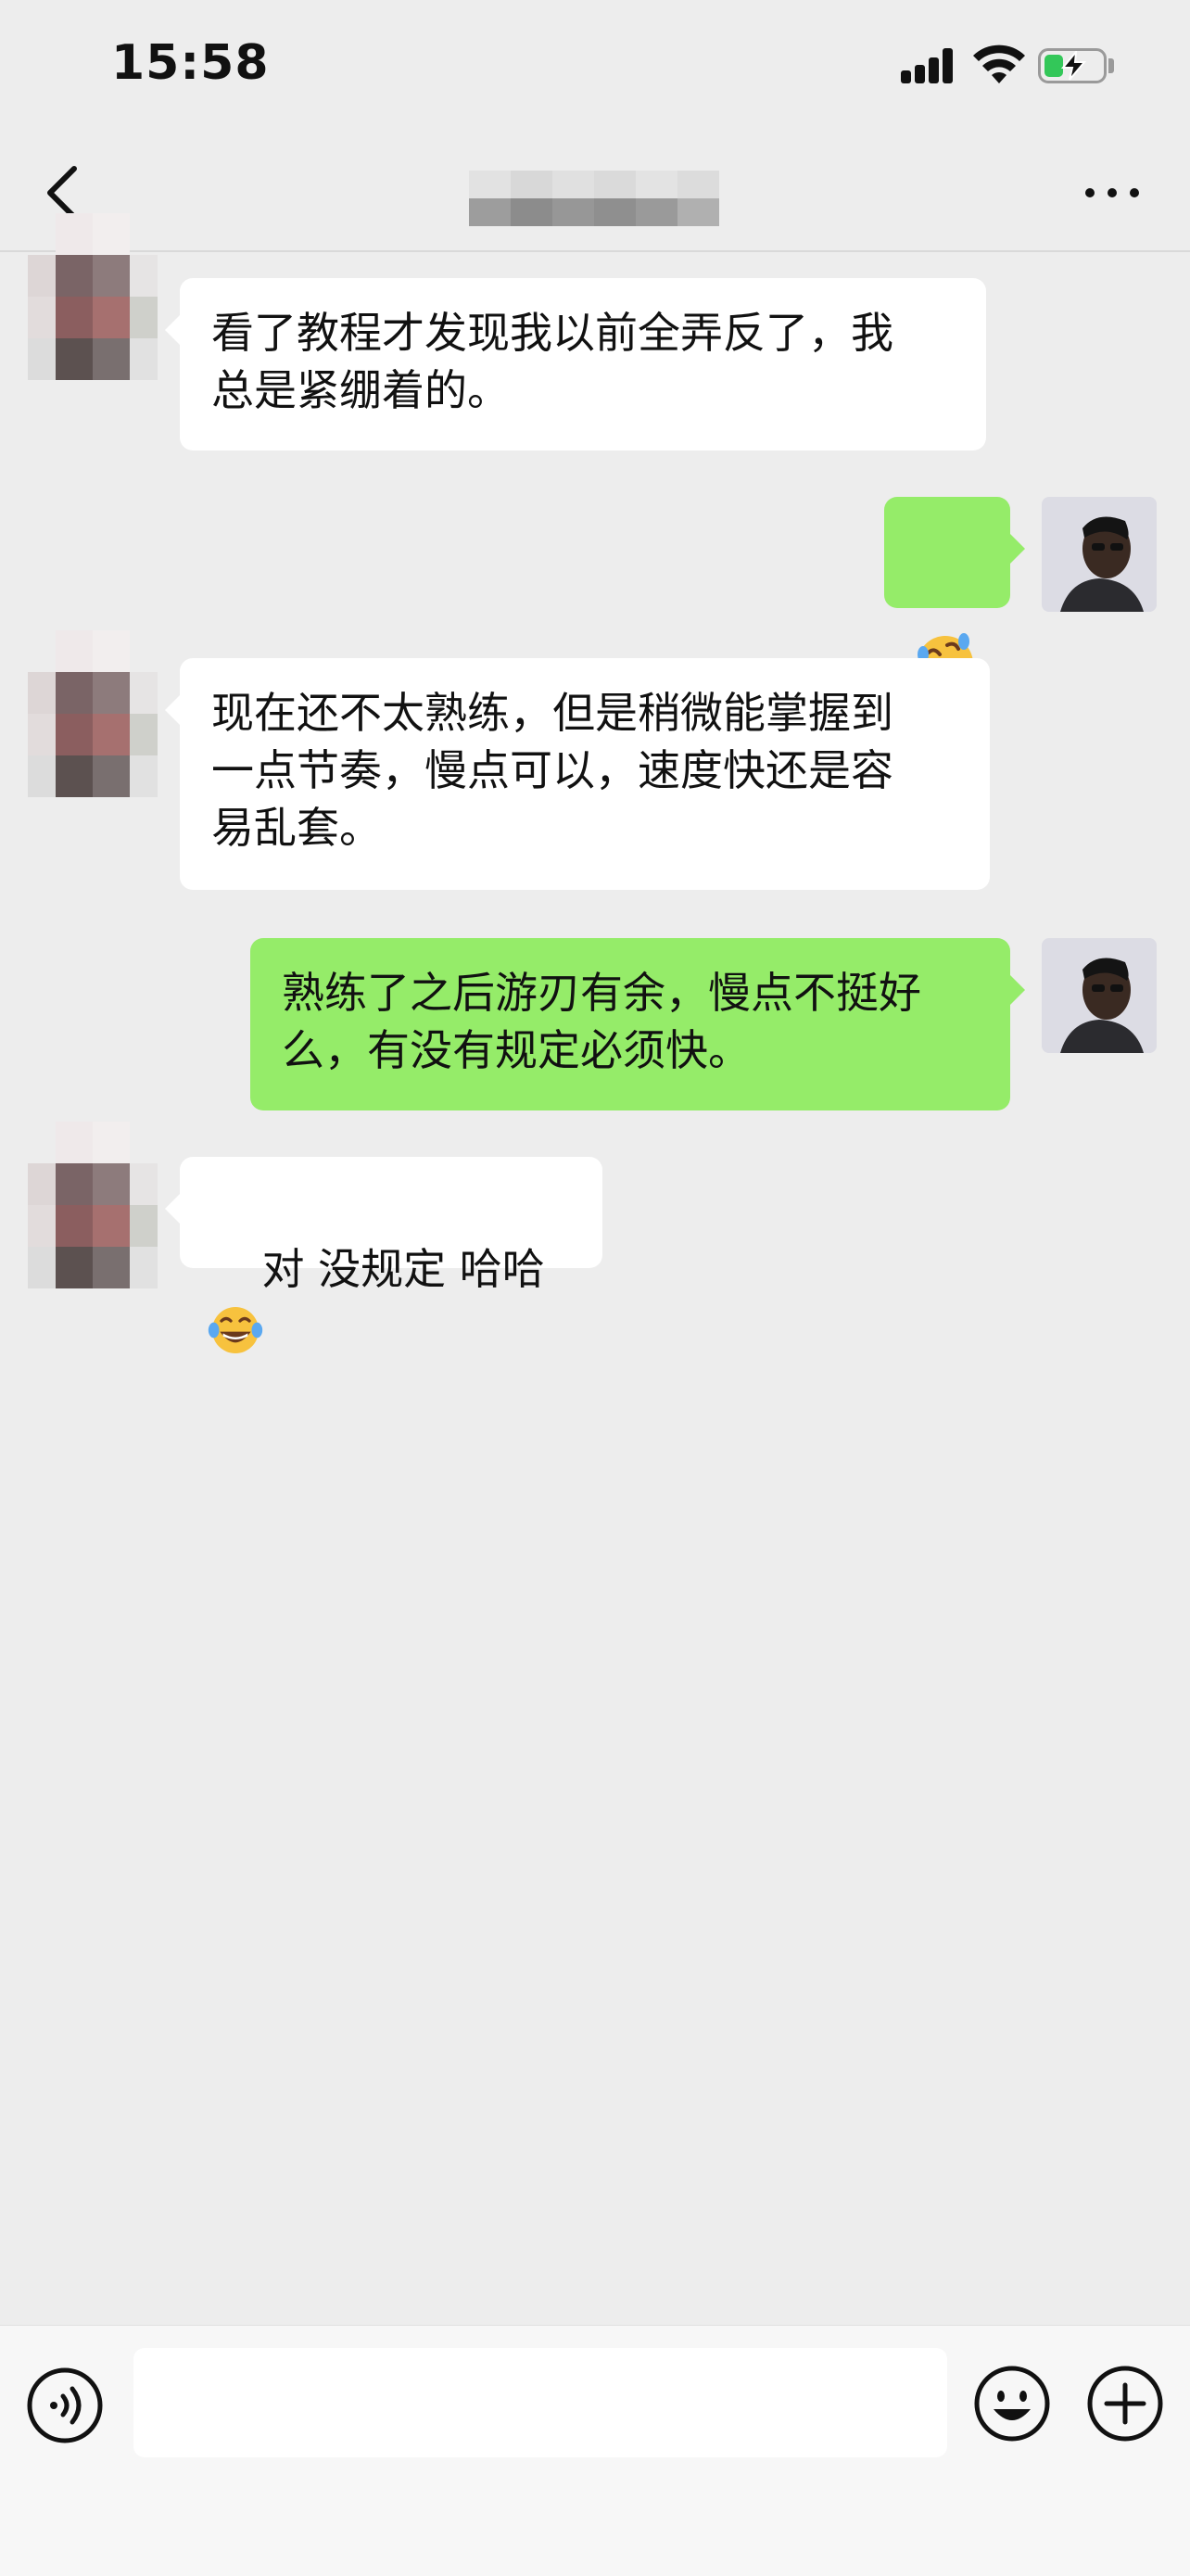 The width and height of the screenshot is (1190, 2576). Describe the element at coordinates (235, 1329) in the screenshot. I see `face-with-tears-of-joy-icon` at that location.